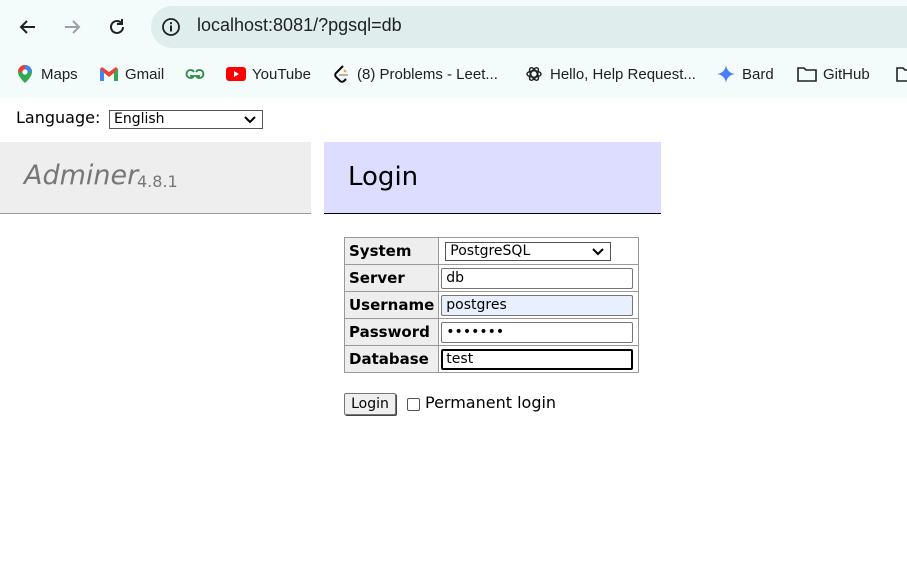 This screenshot has height=583, width=907. I want to click on form-row-password: Password •••••••, so click(491, 332).